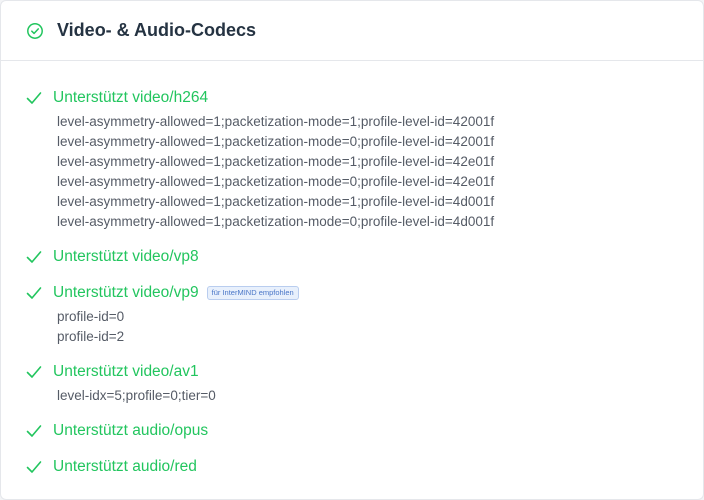 This screenshot has width=704, height=500. What do you see at coordinates (126, 256) in the screenshot?
I see `codec-name: Unterstützt video/vp8` at bounding box center [126, 256].